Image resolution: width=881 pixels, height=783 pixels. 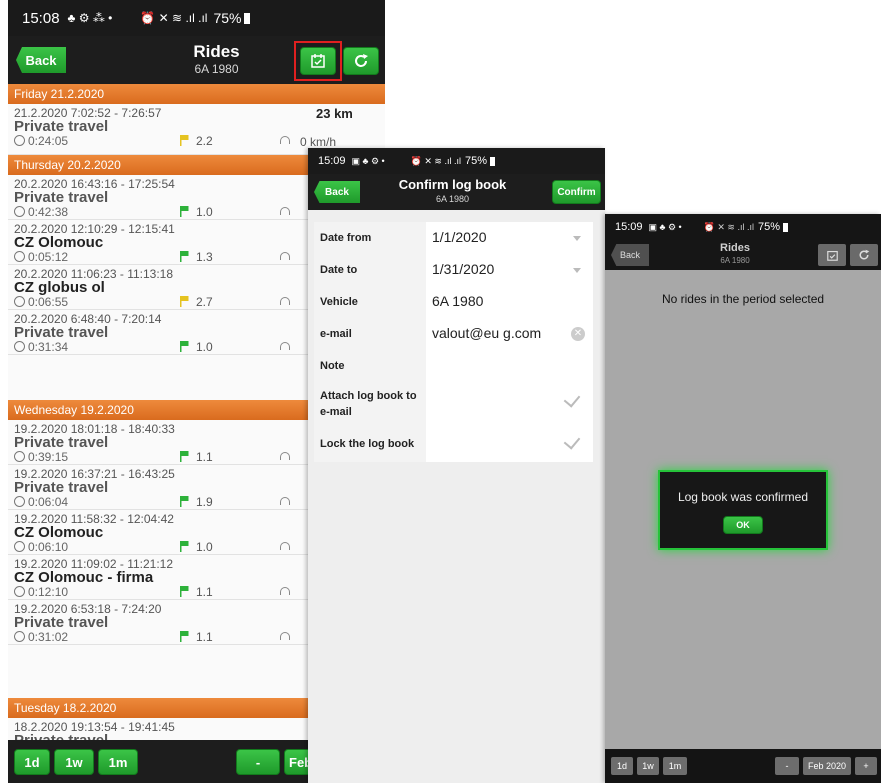 I want to click on day-header: Friday 21.2.2020, so click(x=196, y=94).